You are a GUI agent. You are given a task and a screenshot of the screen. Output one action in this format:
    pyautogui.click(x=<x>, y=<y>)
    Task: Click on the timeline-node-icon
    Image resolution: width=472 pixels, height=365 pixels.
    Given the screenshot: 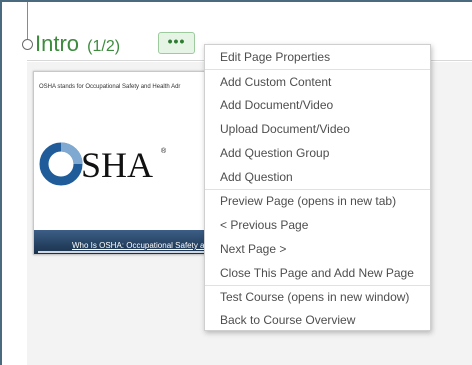 What is the action you would take?
    pyautogui.click(x=27, y=44)
    